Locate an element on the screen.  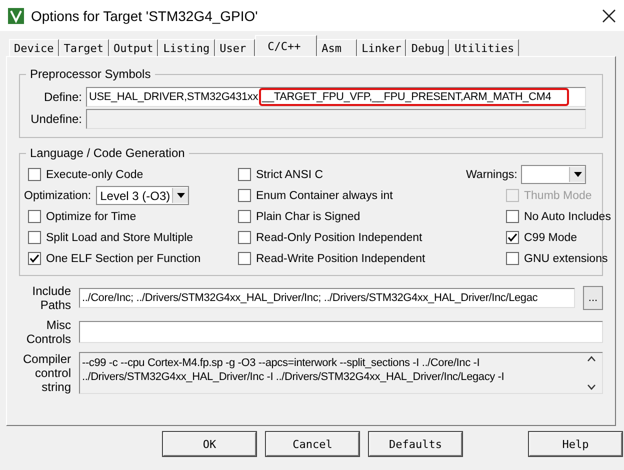
window-title: Options for Target 'STM32G4_GPIO' is located at coordinates (145, 16).